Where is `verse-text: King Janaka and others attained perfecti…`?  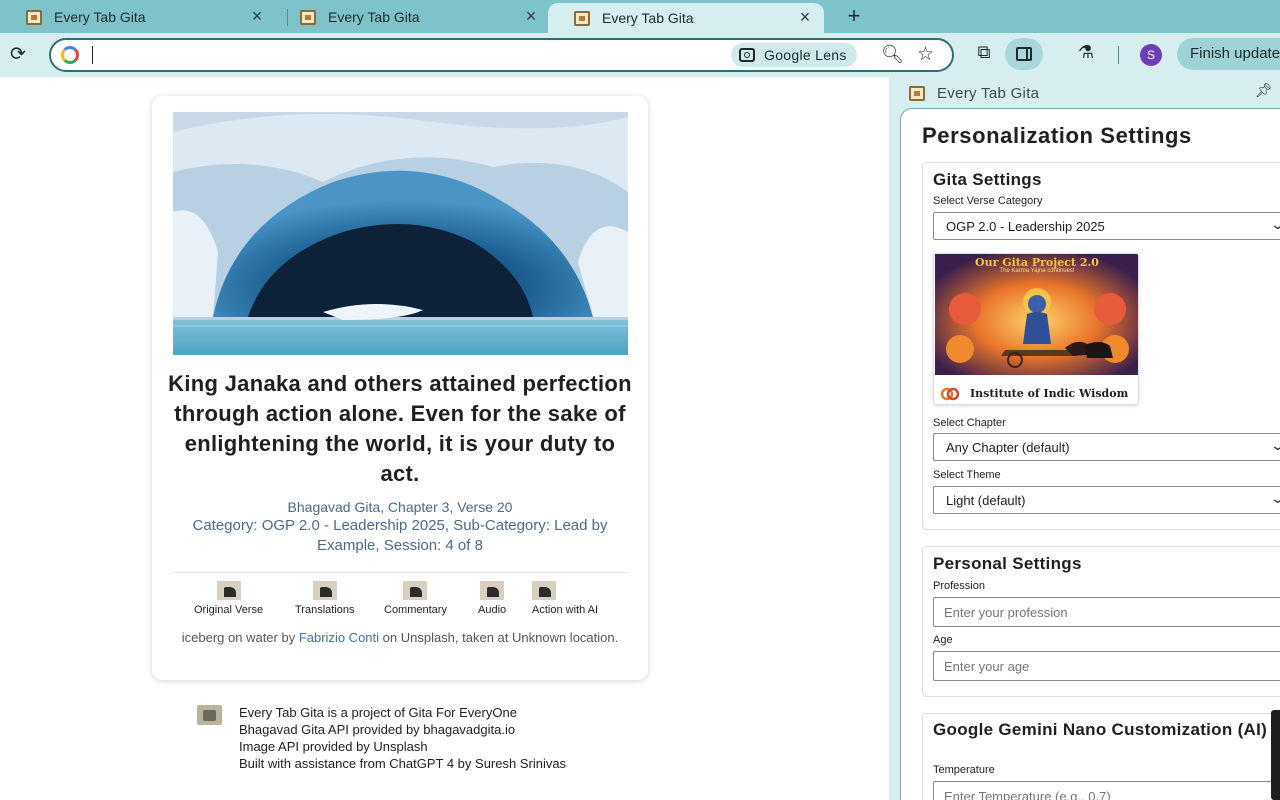 verse-text: King Janaka and others attained perfecti… is located at coordinates (400, 428).